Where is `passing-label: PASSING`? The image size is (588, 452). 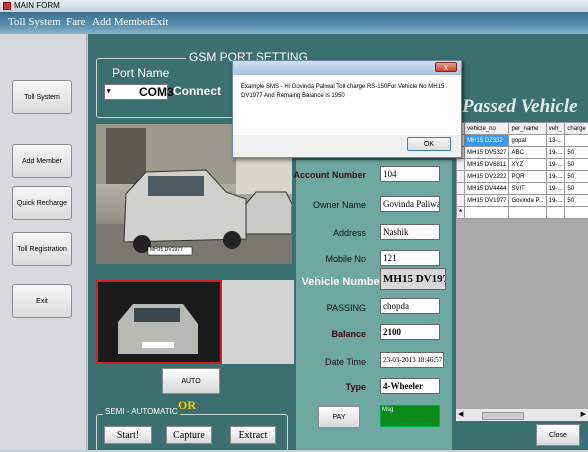 passing-label: PASSING is located at coordinates (346, 308).